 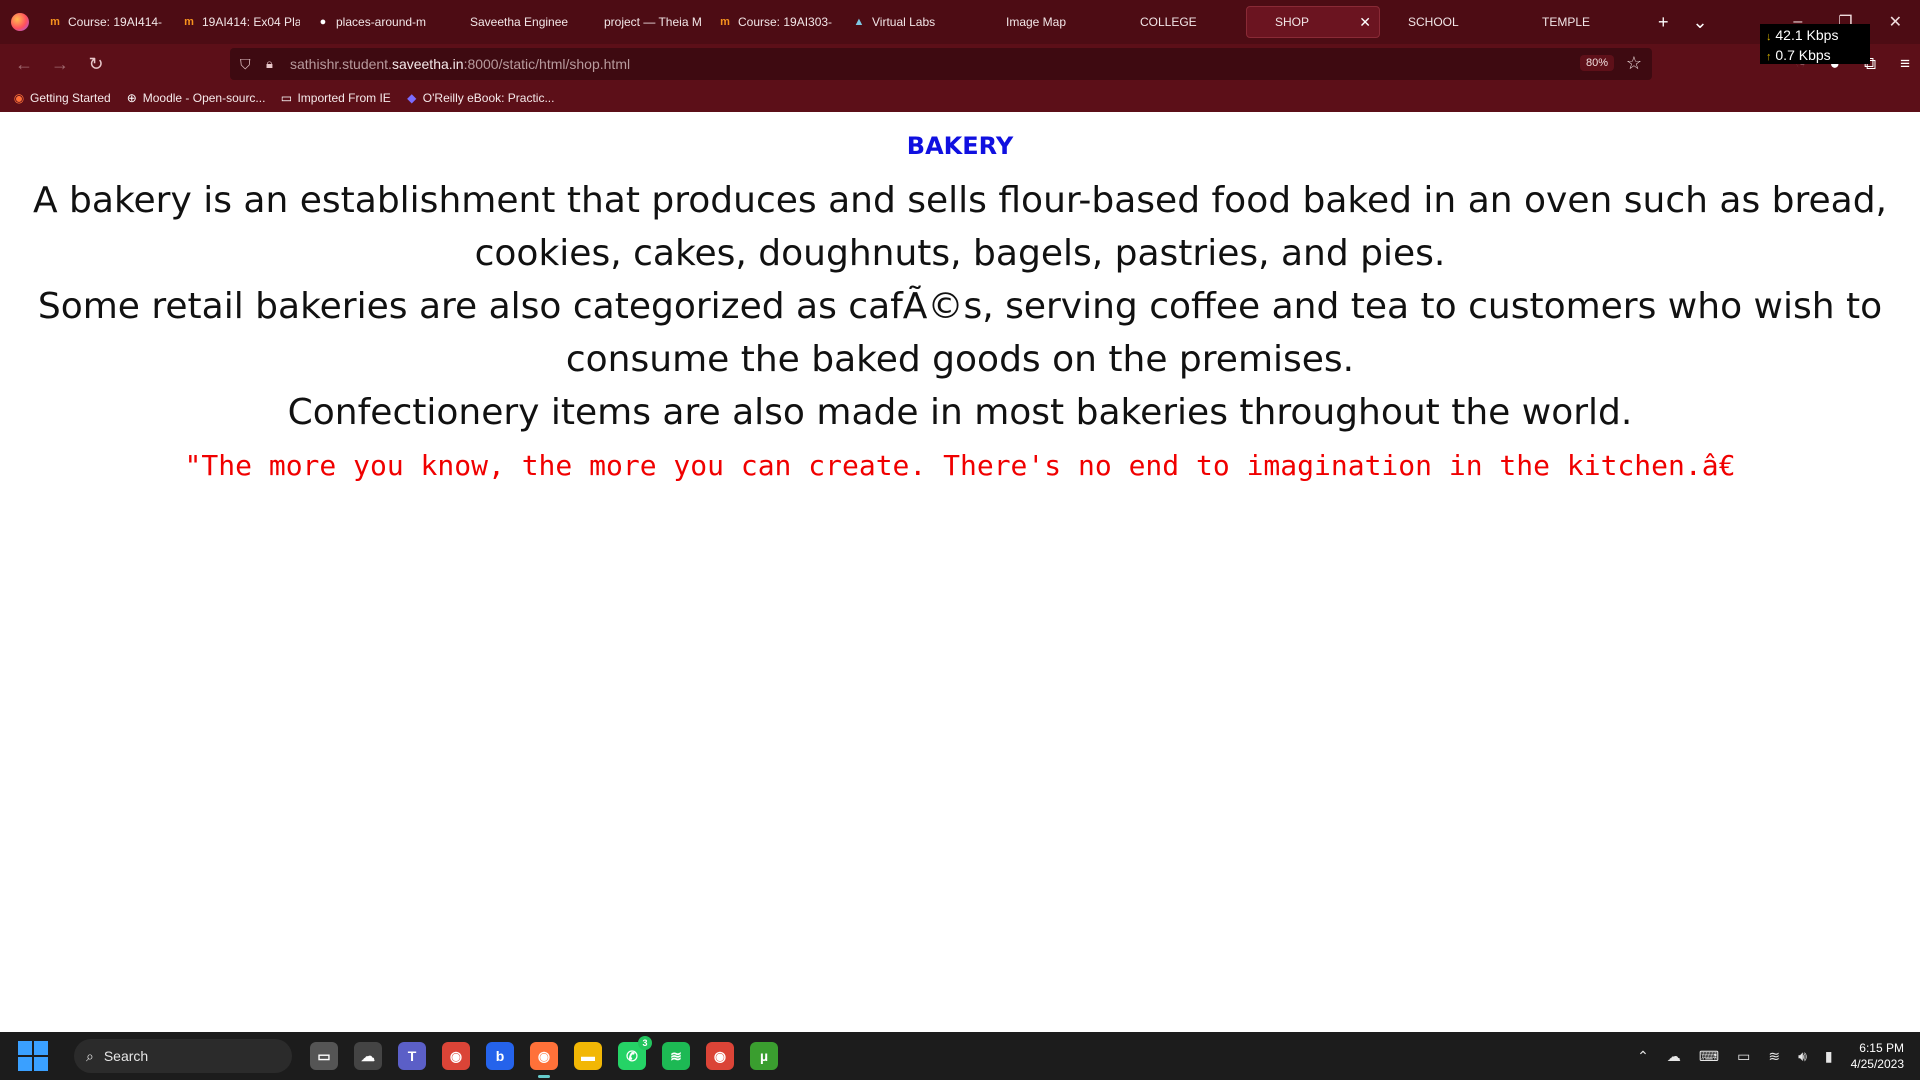 I want to click on tab-10: SCHOOL, so click(x=1447, y=22).